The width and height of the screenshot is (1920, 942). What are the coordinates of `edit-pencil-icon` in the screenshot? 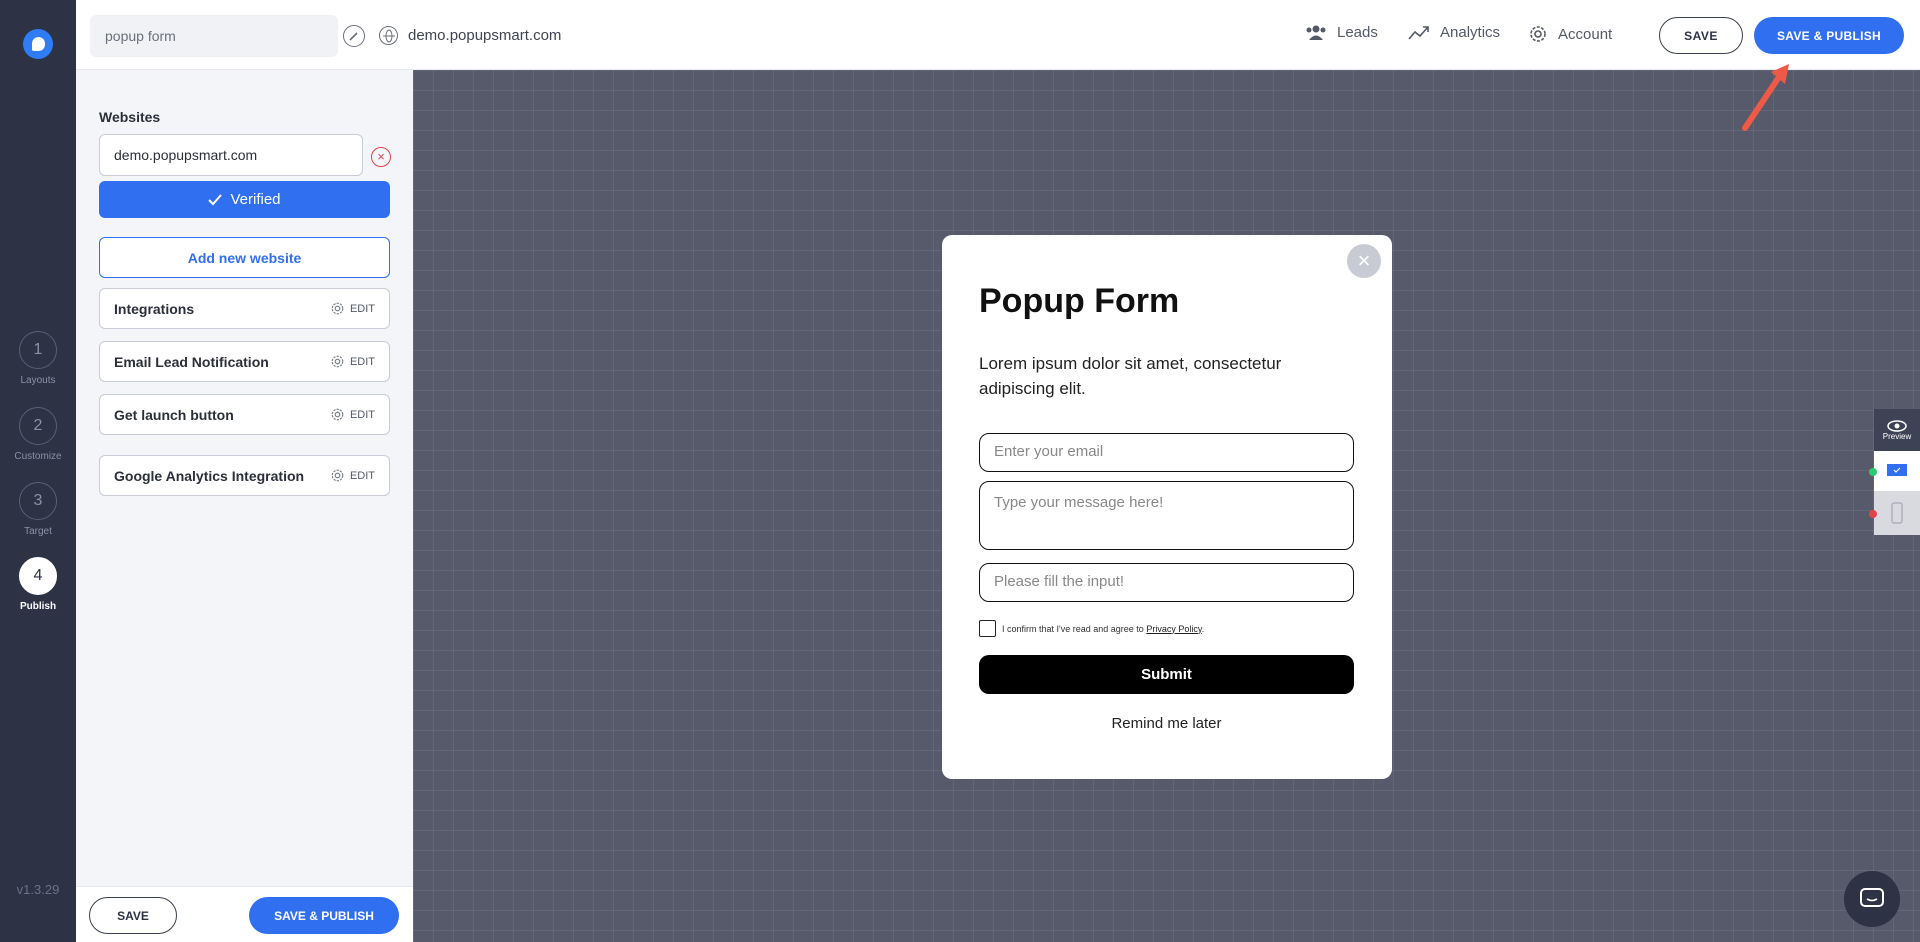 It's located at (354, 36).